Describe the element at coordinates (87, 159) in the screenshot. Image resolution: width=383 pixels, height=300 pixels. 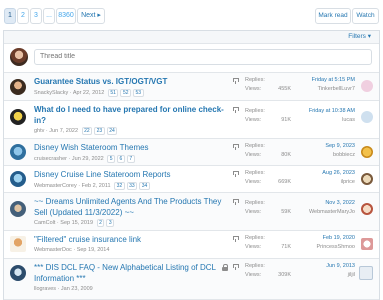
I see `thread-date: Jun 29, 2022` at that location.